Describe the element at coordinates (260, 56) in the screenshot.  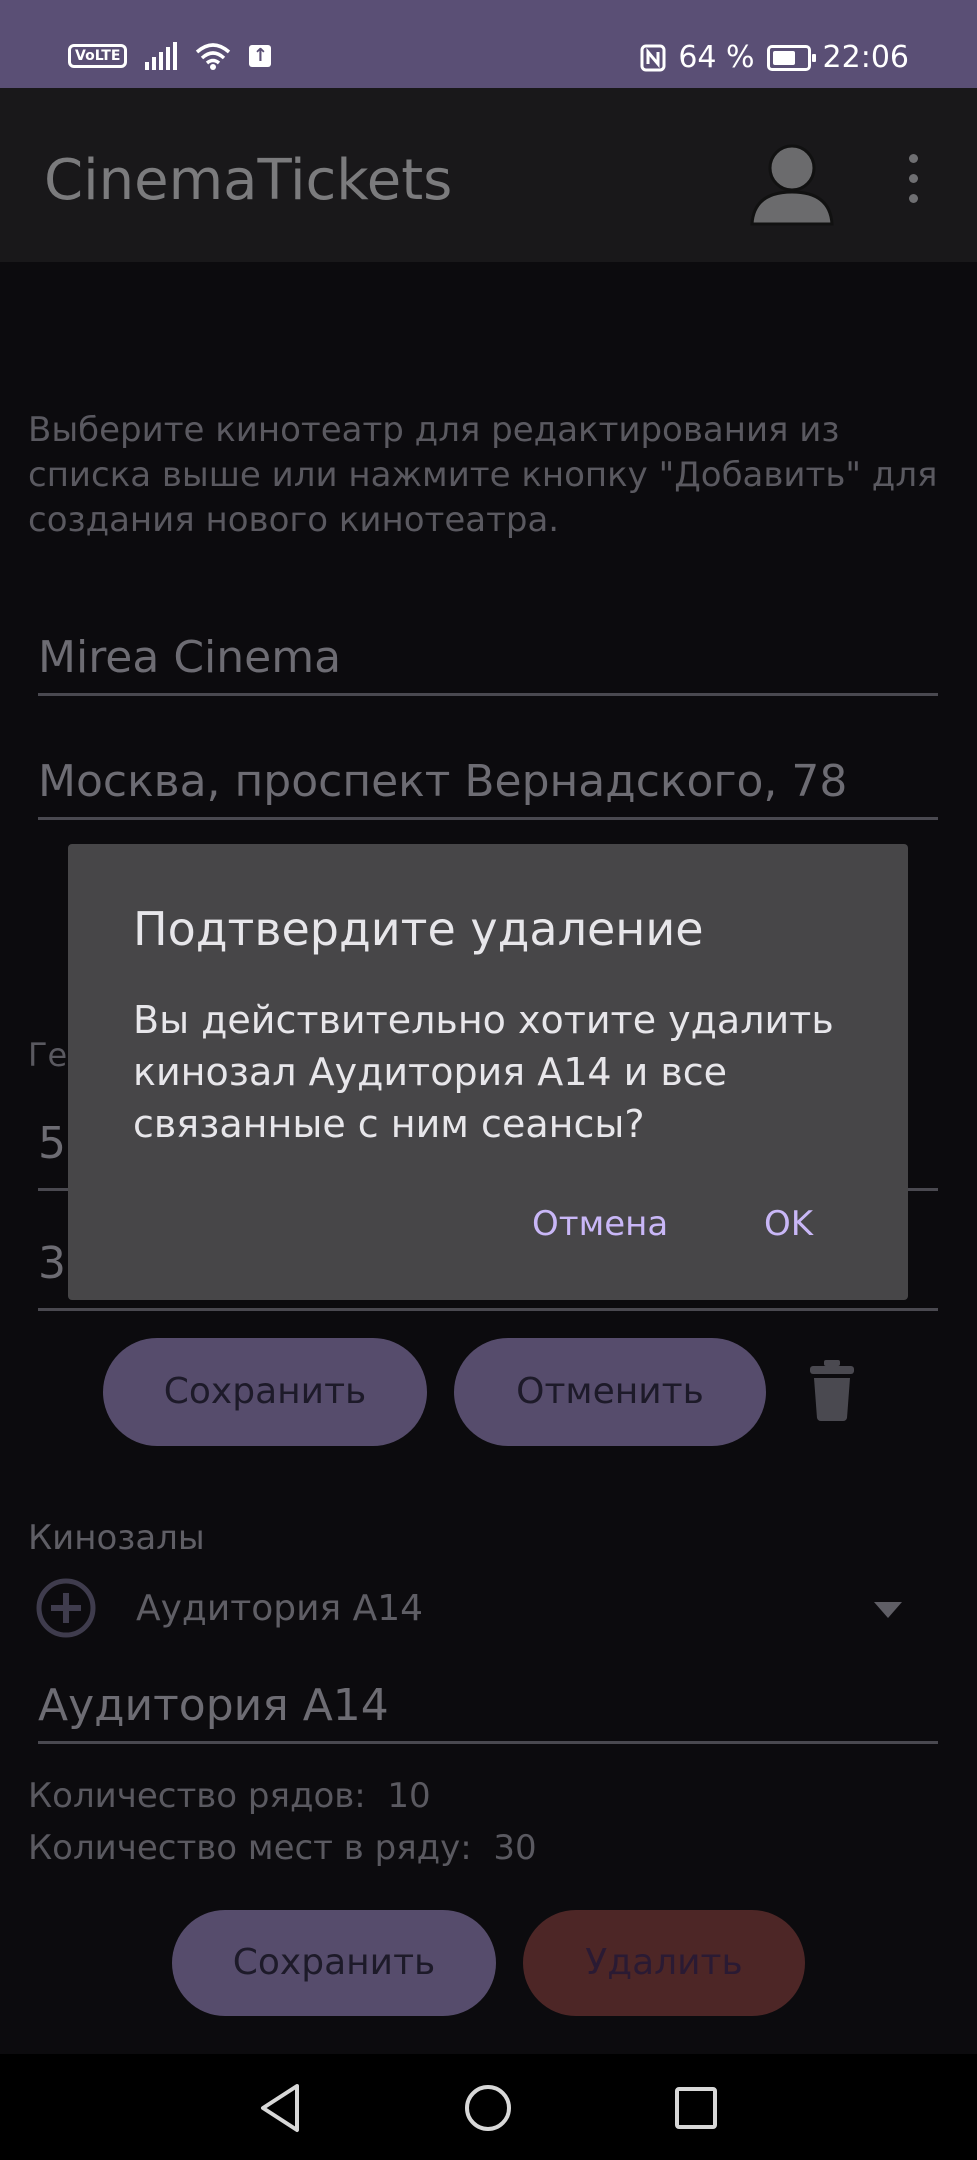
I see `upload-icon: ↑` at that location.